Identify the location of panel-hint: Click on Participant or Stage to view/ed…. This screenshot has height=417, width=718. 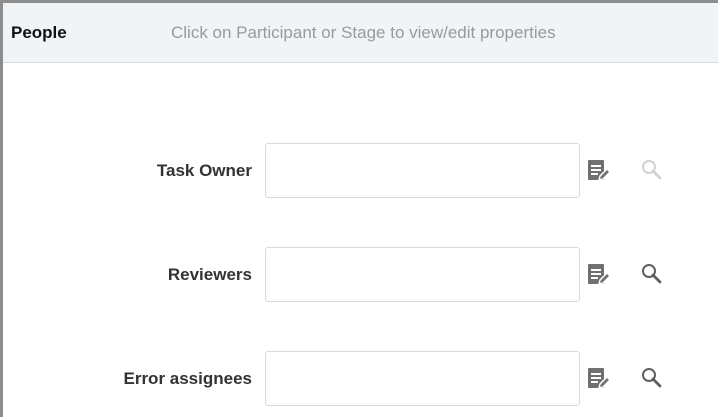
(363, 32).